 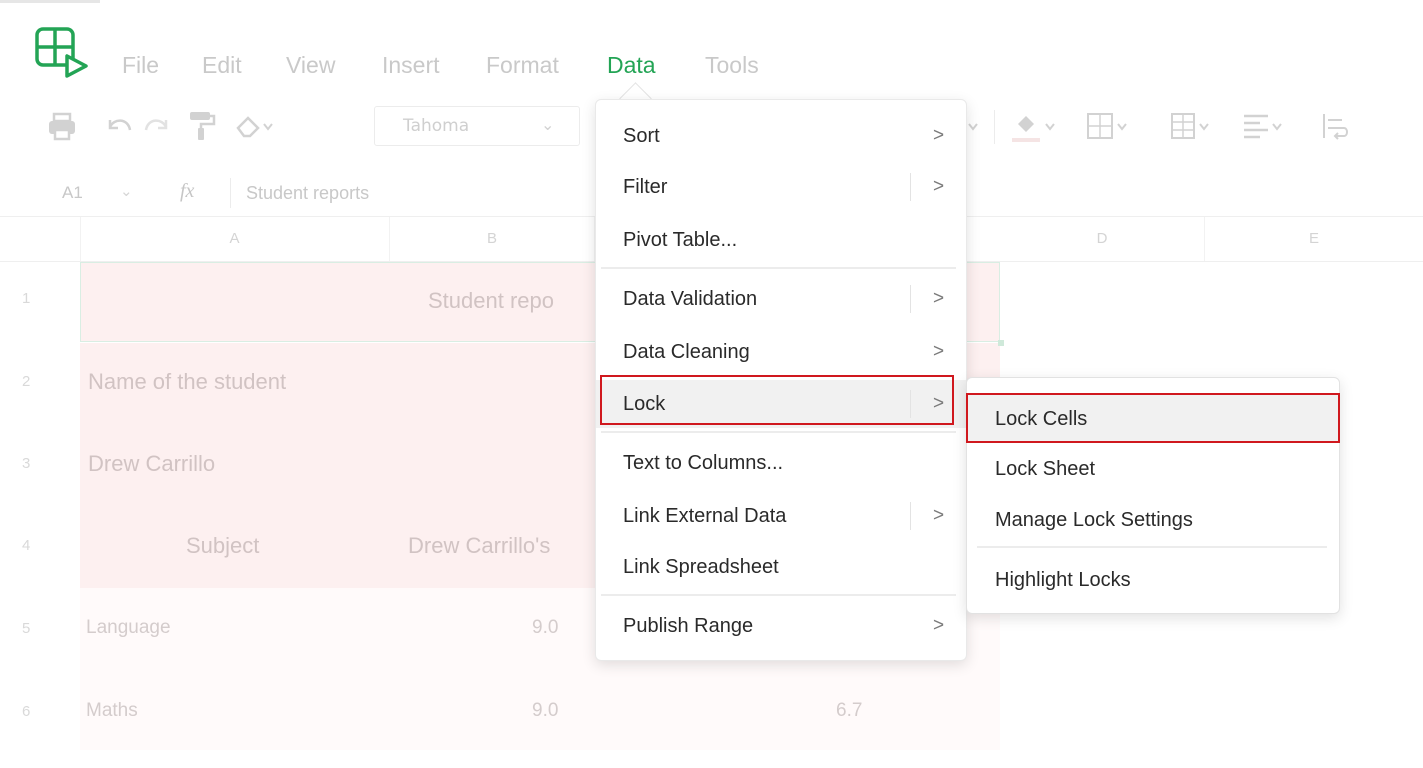 What do you see at coordinates (255, 126) in the screenshot?
I see `clear-format-icon` at bounding box center [255, 126].